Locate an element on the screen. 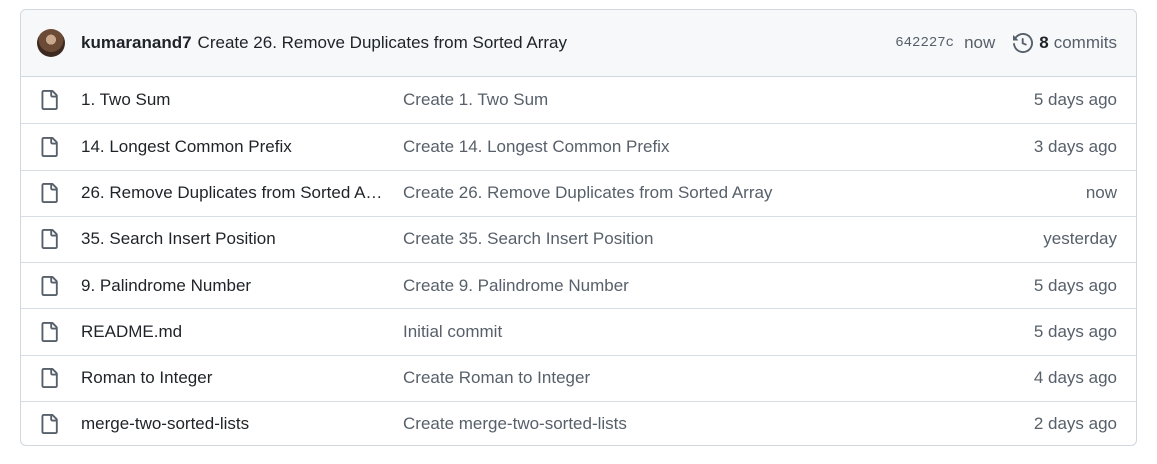  file-name-link: merge-two-sorted-lists is located at coordinates (232, 424).